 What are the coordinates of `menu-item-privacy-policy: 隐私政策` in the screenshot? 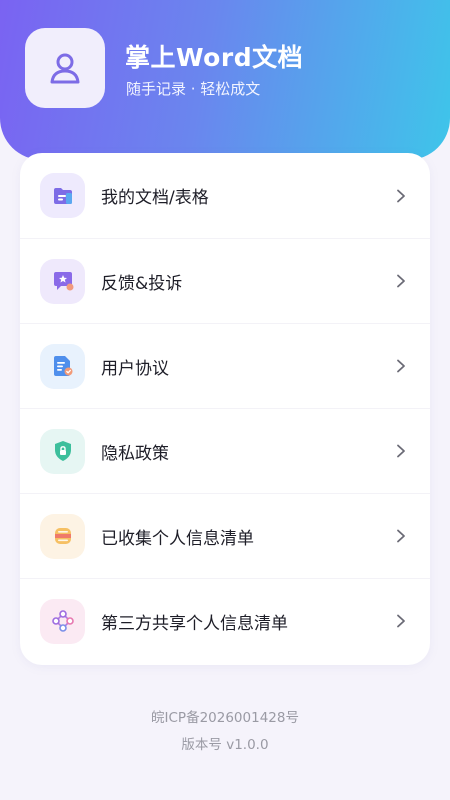 It's located at (225, 450).